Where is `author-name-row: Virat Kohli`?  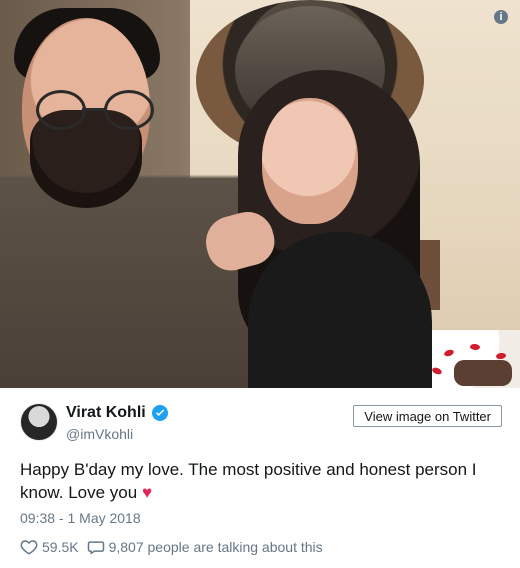 author-name-row: Virat Kohli is located at coordinates (117, 413).